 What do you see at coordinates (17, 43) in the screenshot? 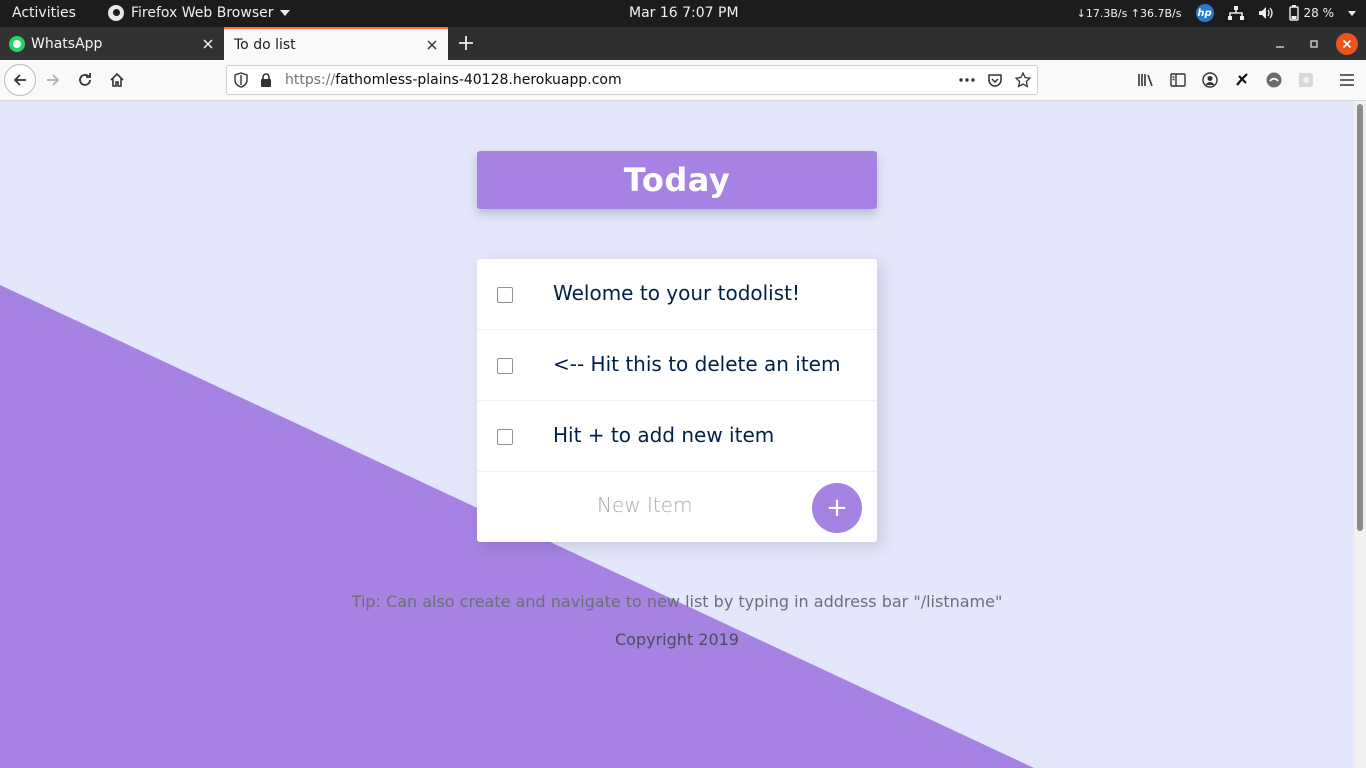
I see `whatsapp-icon` at bounding box center [17, 43].